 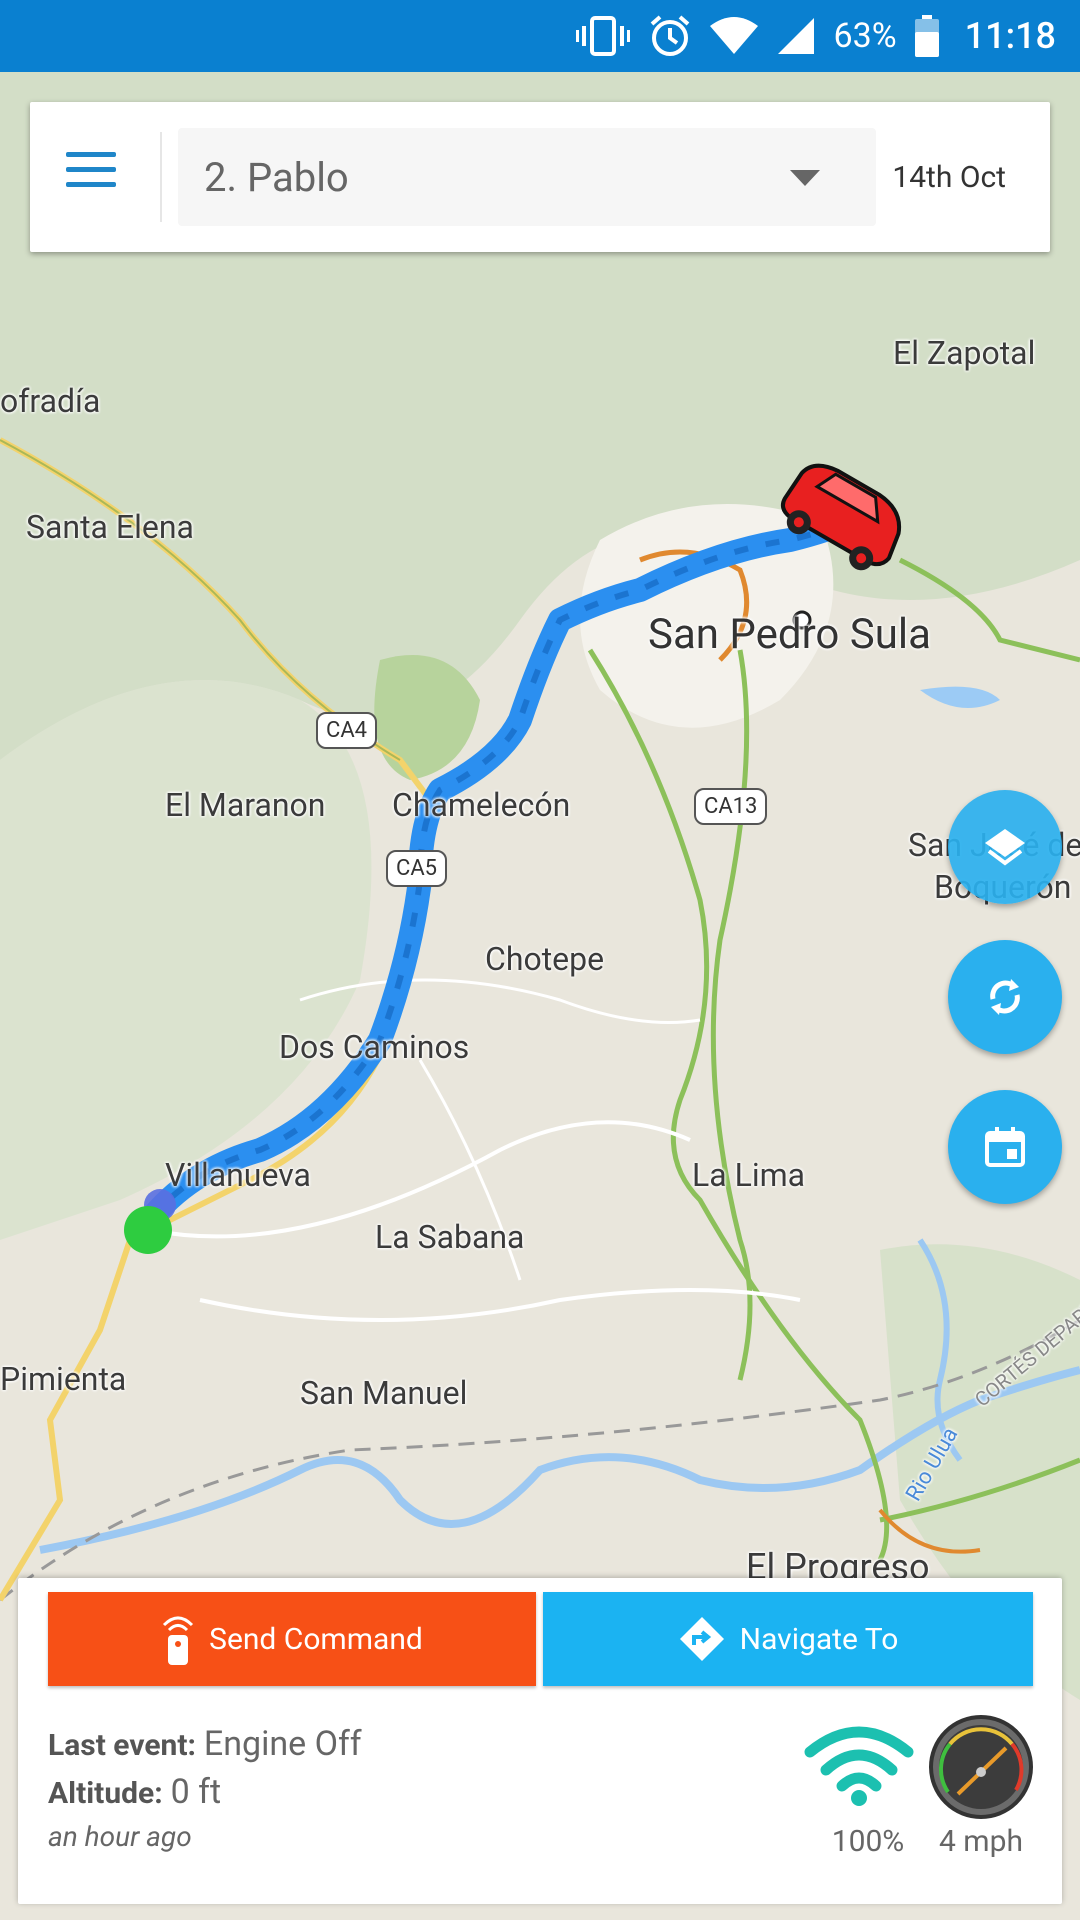 I want to click on vehicle-dropdown-value: 2. Pablo, so click(x=276, y=177).